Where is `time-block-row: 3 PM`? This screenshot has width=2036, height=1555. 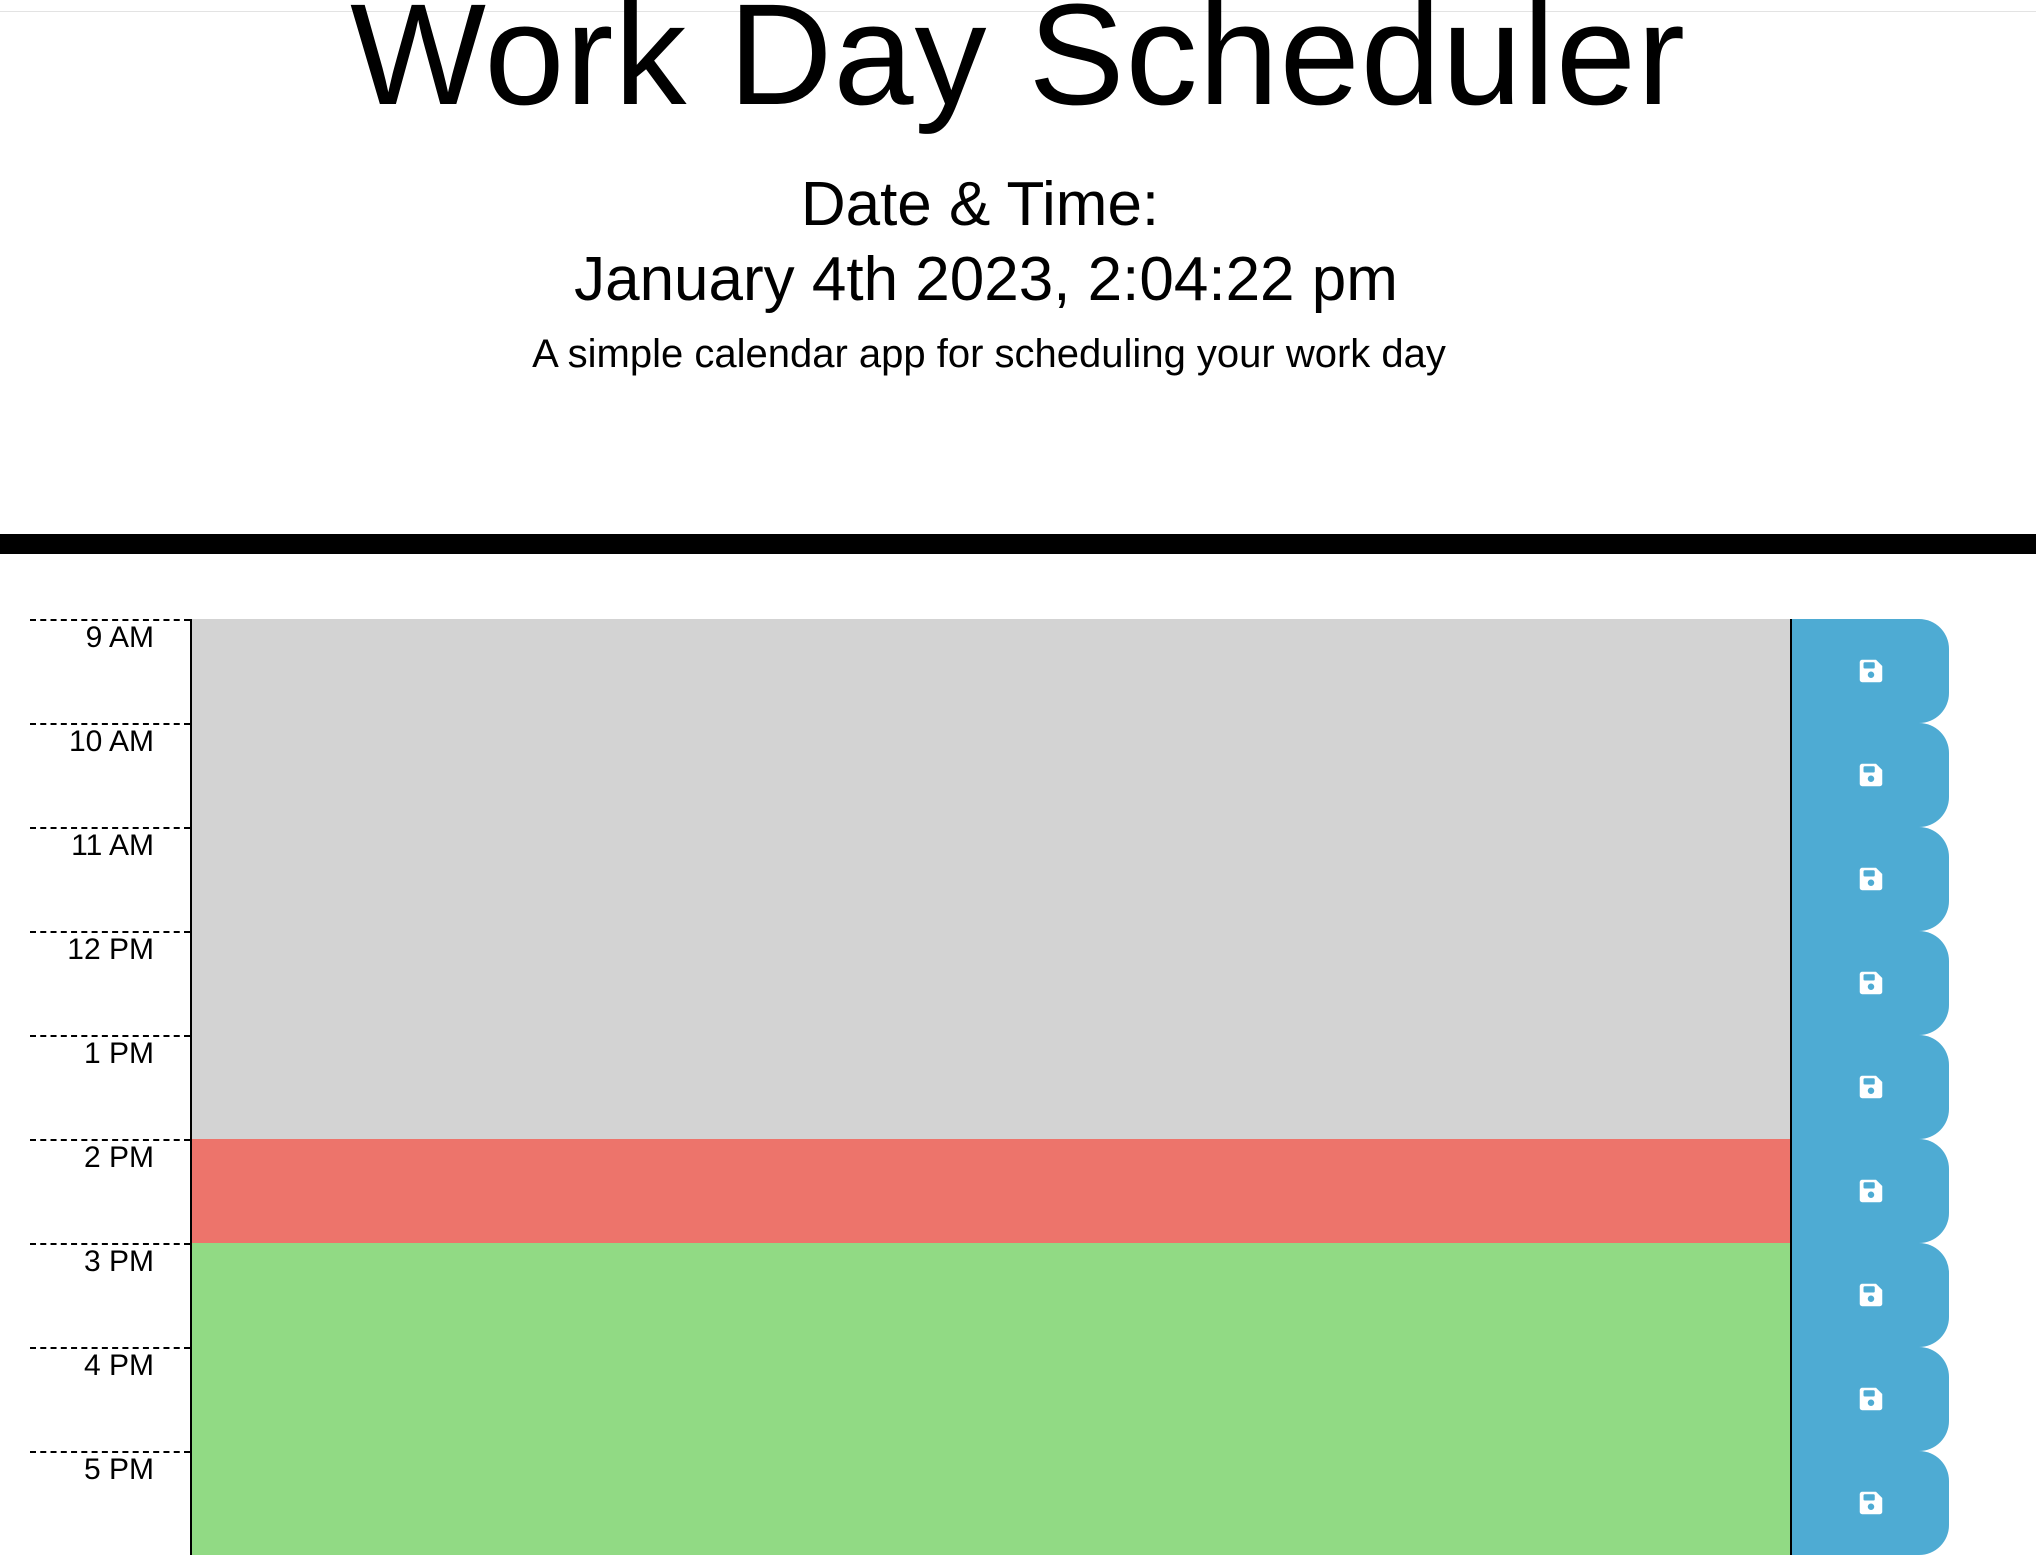
time-block-row: 3 PM is located at coordinates (1018, 1295).